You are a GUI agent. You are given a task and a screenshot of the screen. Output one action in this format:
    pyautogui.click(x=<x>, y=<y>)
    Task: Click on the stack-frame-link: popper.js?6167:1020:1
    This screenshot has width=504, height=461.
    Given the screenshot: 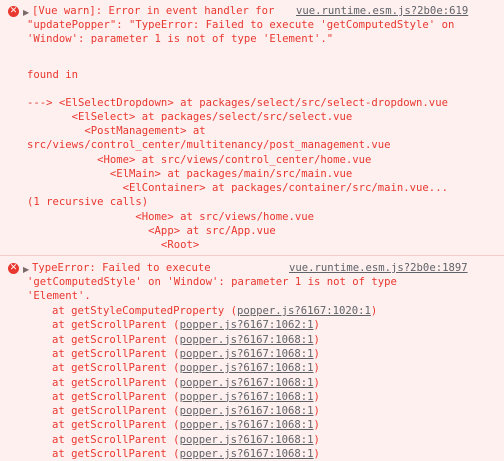 What is the action you would take?
    pyautogui.click(x=304, y=311)
    